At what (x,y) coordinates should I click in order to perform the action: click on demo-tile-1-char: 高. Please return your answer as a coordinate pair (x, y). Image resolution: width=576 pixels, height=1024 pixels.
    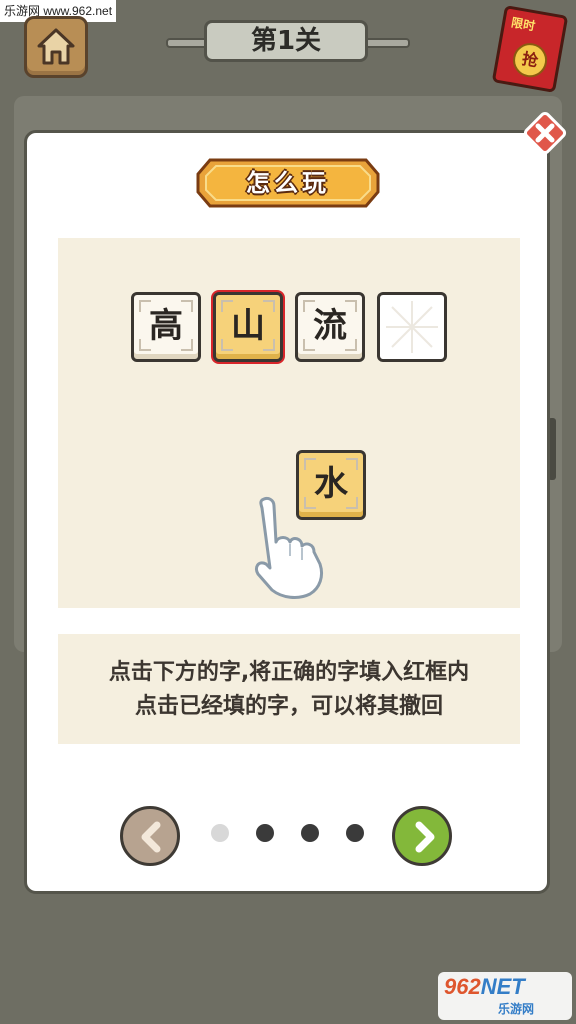
    Looking at the image, I should click on (166, 326).